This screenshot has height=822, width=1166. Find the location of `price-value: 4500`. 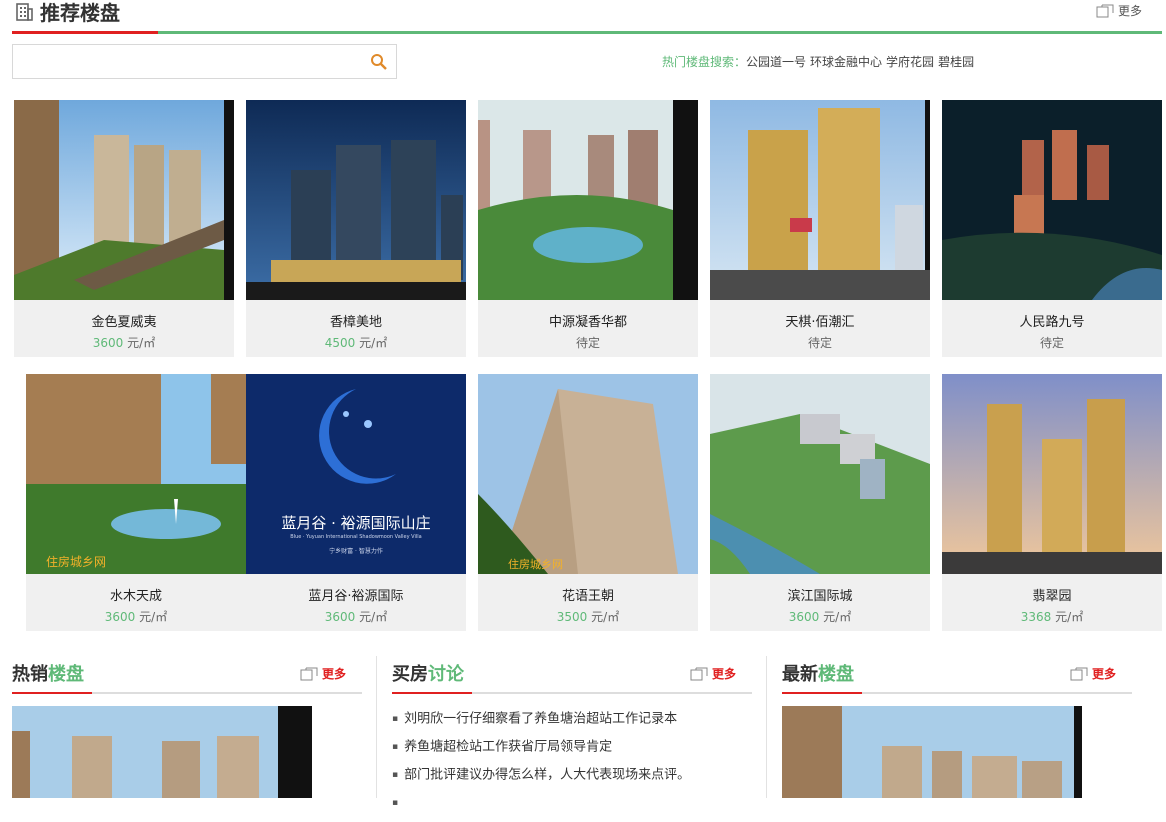

price-value: 4500 is located at coordinates (340, 343).